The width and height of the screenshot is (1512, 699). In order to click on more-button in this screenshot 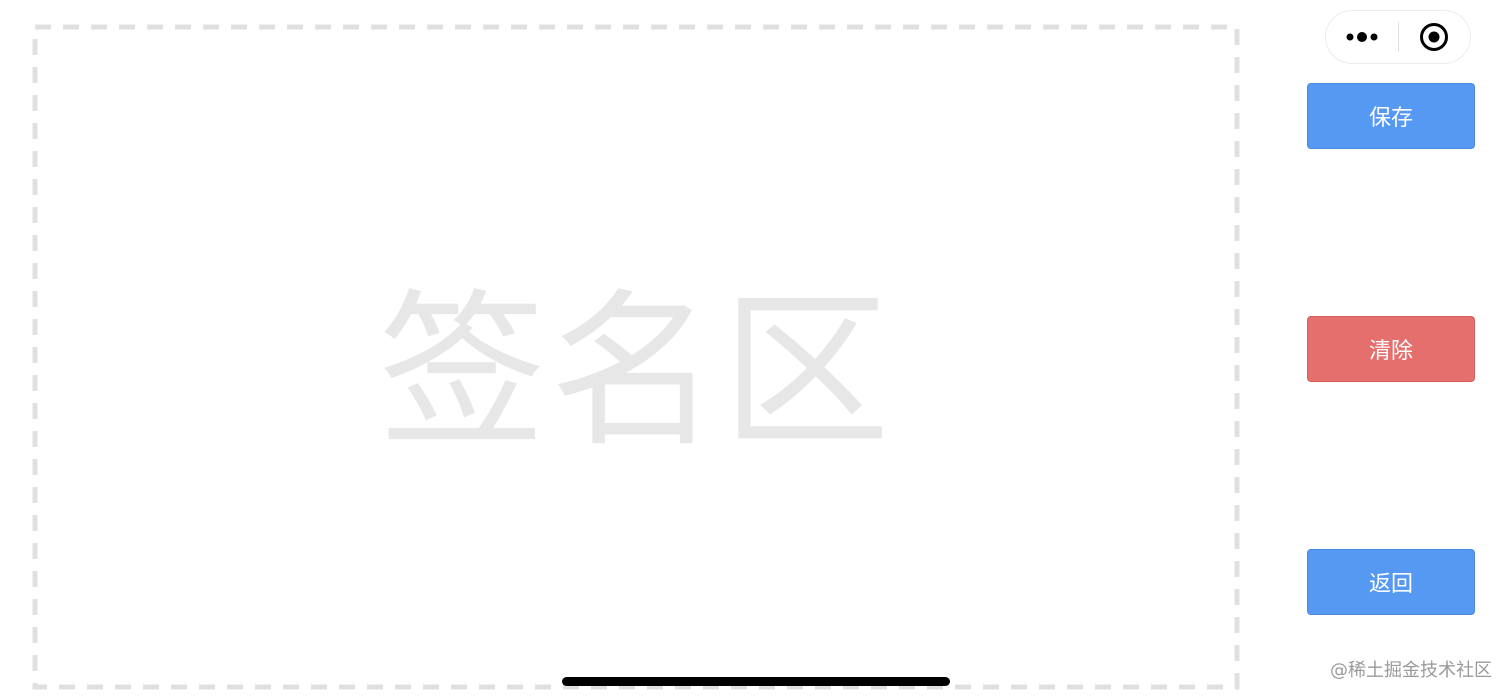, I will do `click(1362, 37)`.